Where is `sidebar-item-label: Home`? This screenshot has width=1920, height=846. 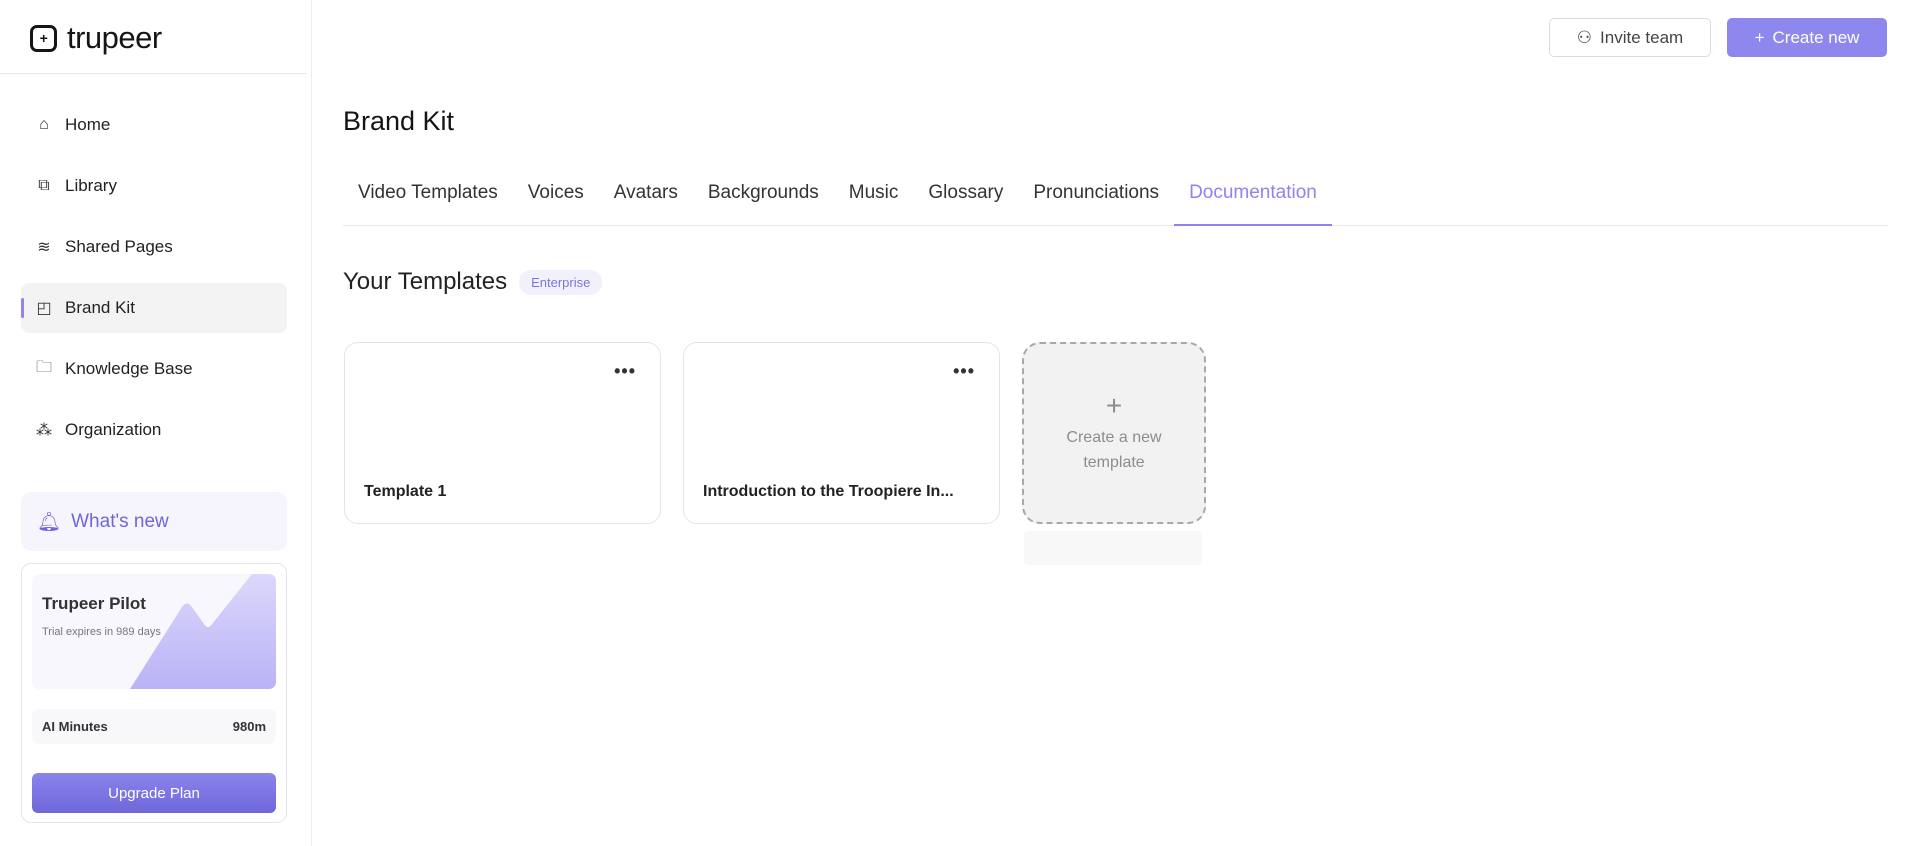
sidebar-item-label: Home is located at coordinates (88, 124).